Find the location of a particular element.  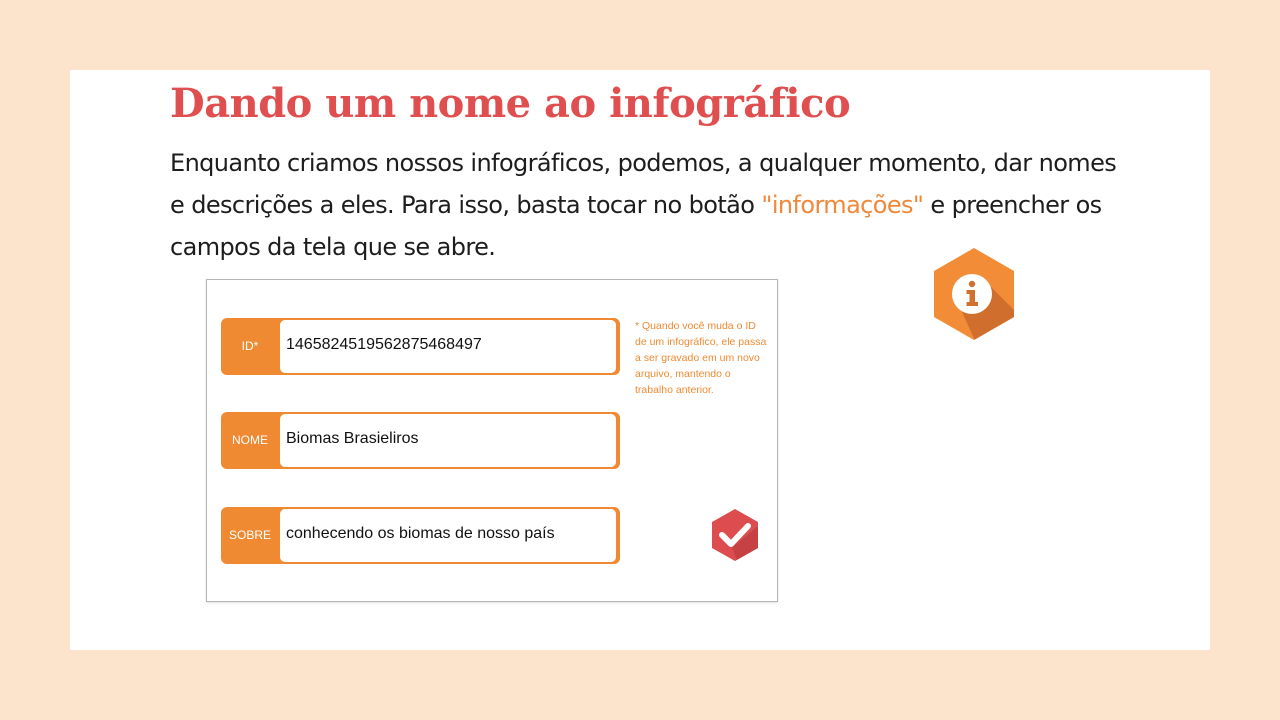

about-field: SOBRE conhecendo os biomas de nosso país is located at coordinates (420, 535).